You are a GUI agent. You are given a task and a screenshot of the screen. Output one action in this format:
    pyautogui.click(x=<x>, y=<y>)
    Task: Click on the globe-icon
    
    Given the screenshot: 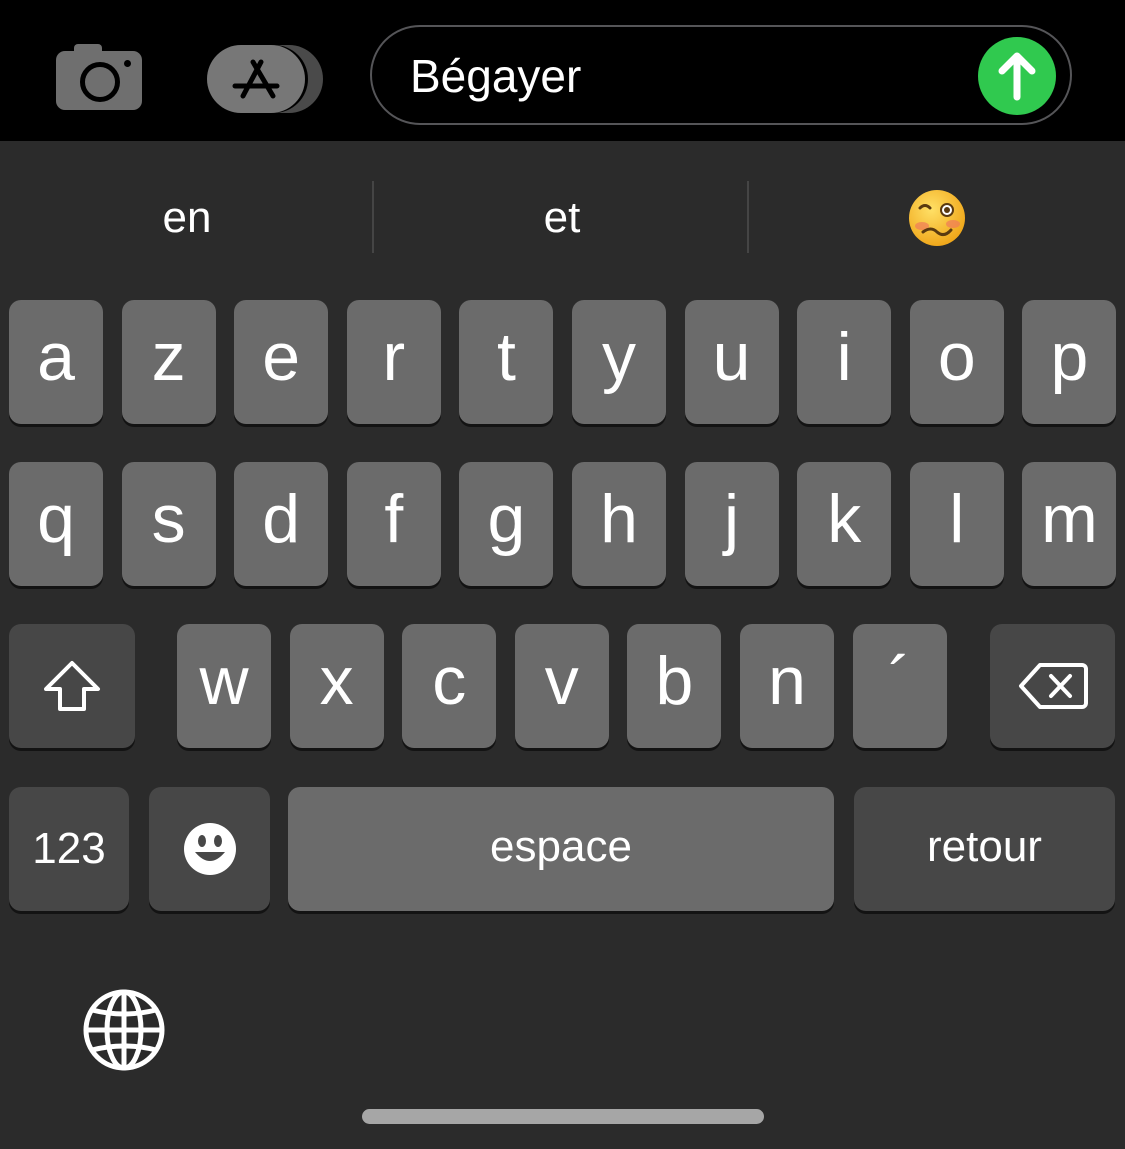 What is the action you would take?
    pyautogui.click(x=124, y=1030)
    